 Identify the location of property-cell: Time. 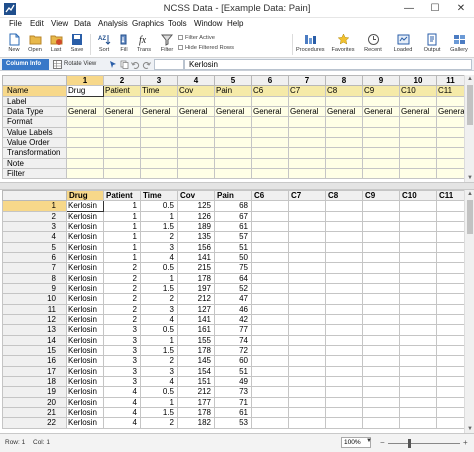
(159, 91).